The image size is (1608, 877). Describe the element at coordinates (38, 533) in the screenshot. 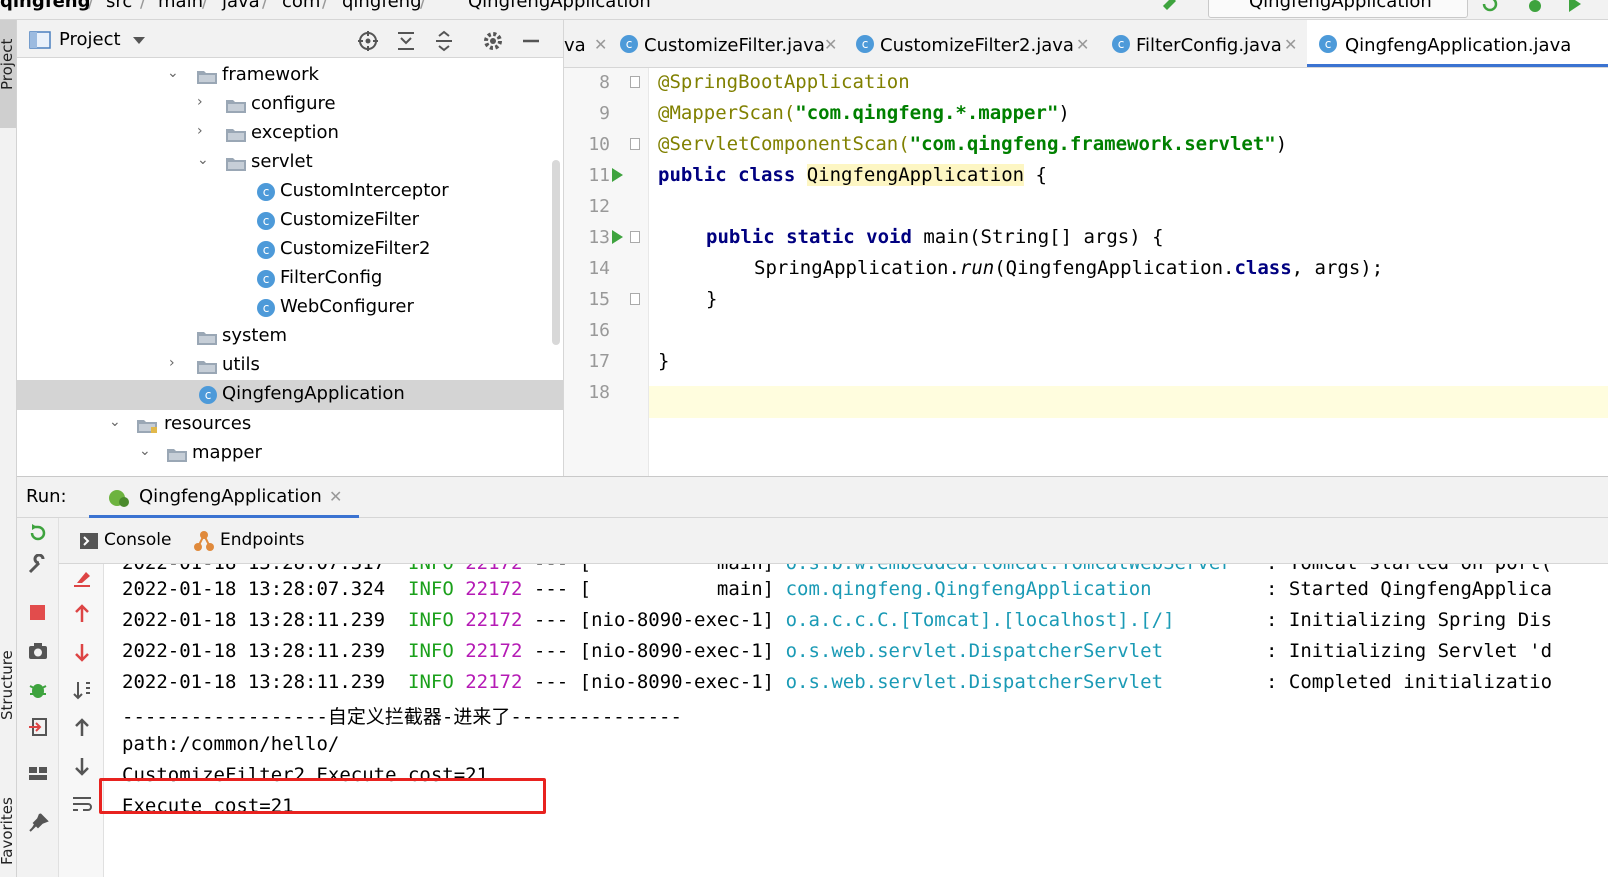

I see `rerun-button` at that location.